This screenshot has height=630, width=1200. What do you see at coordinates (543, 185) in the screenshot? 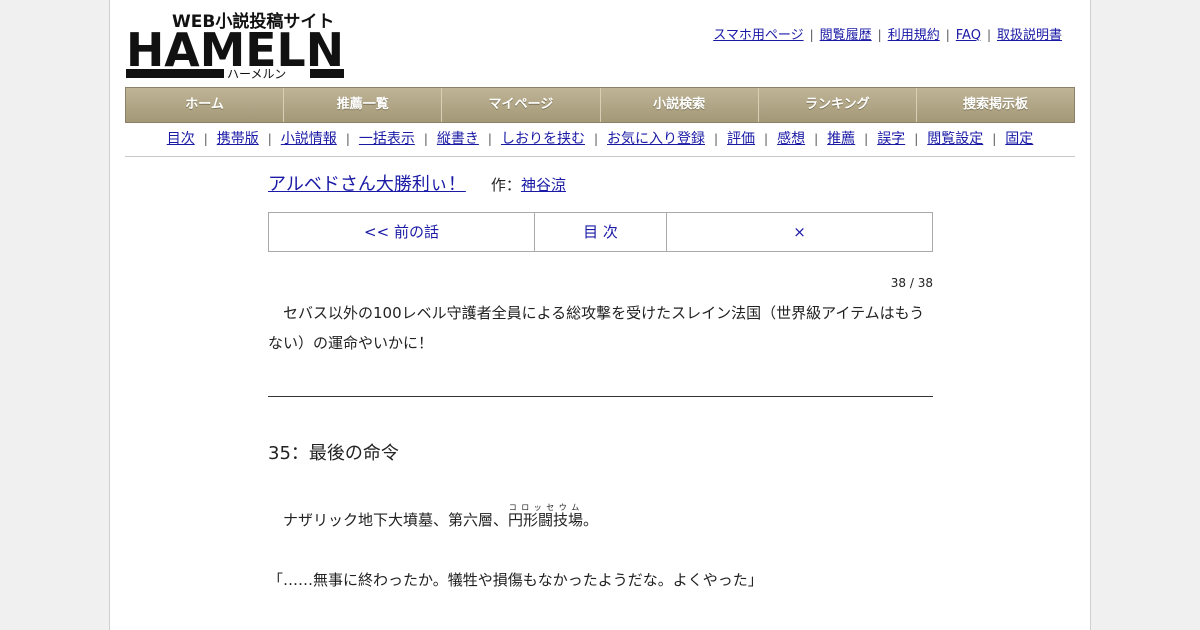
I see `author-link: 神谷涼` at bounding box center [543, 185].